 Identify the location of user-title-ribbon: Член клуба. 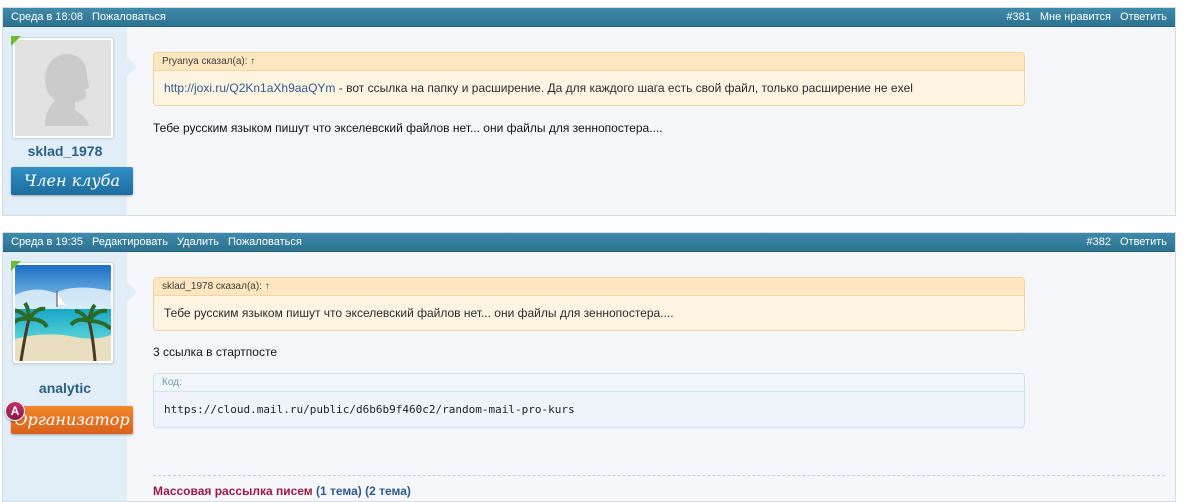
(72, 181).